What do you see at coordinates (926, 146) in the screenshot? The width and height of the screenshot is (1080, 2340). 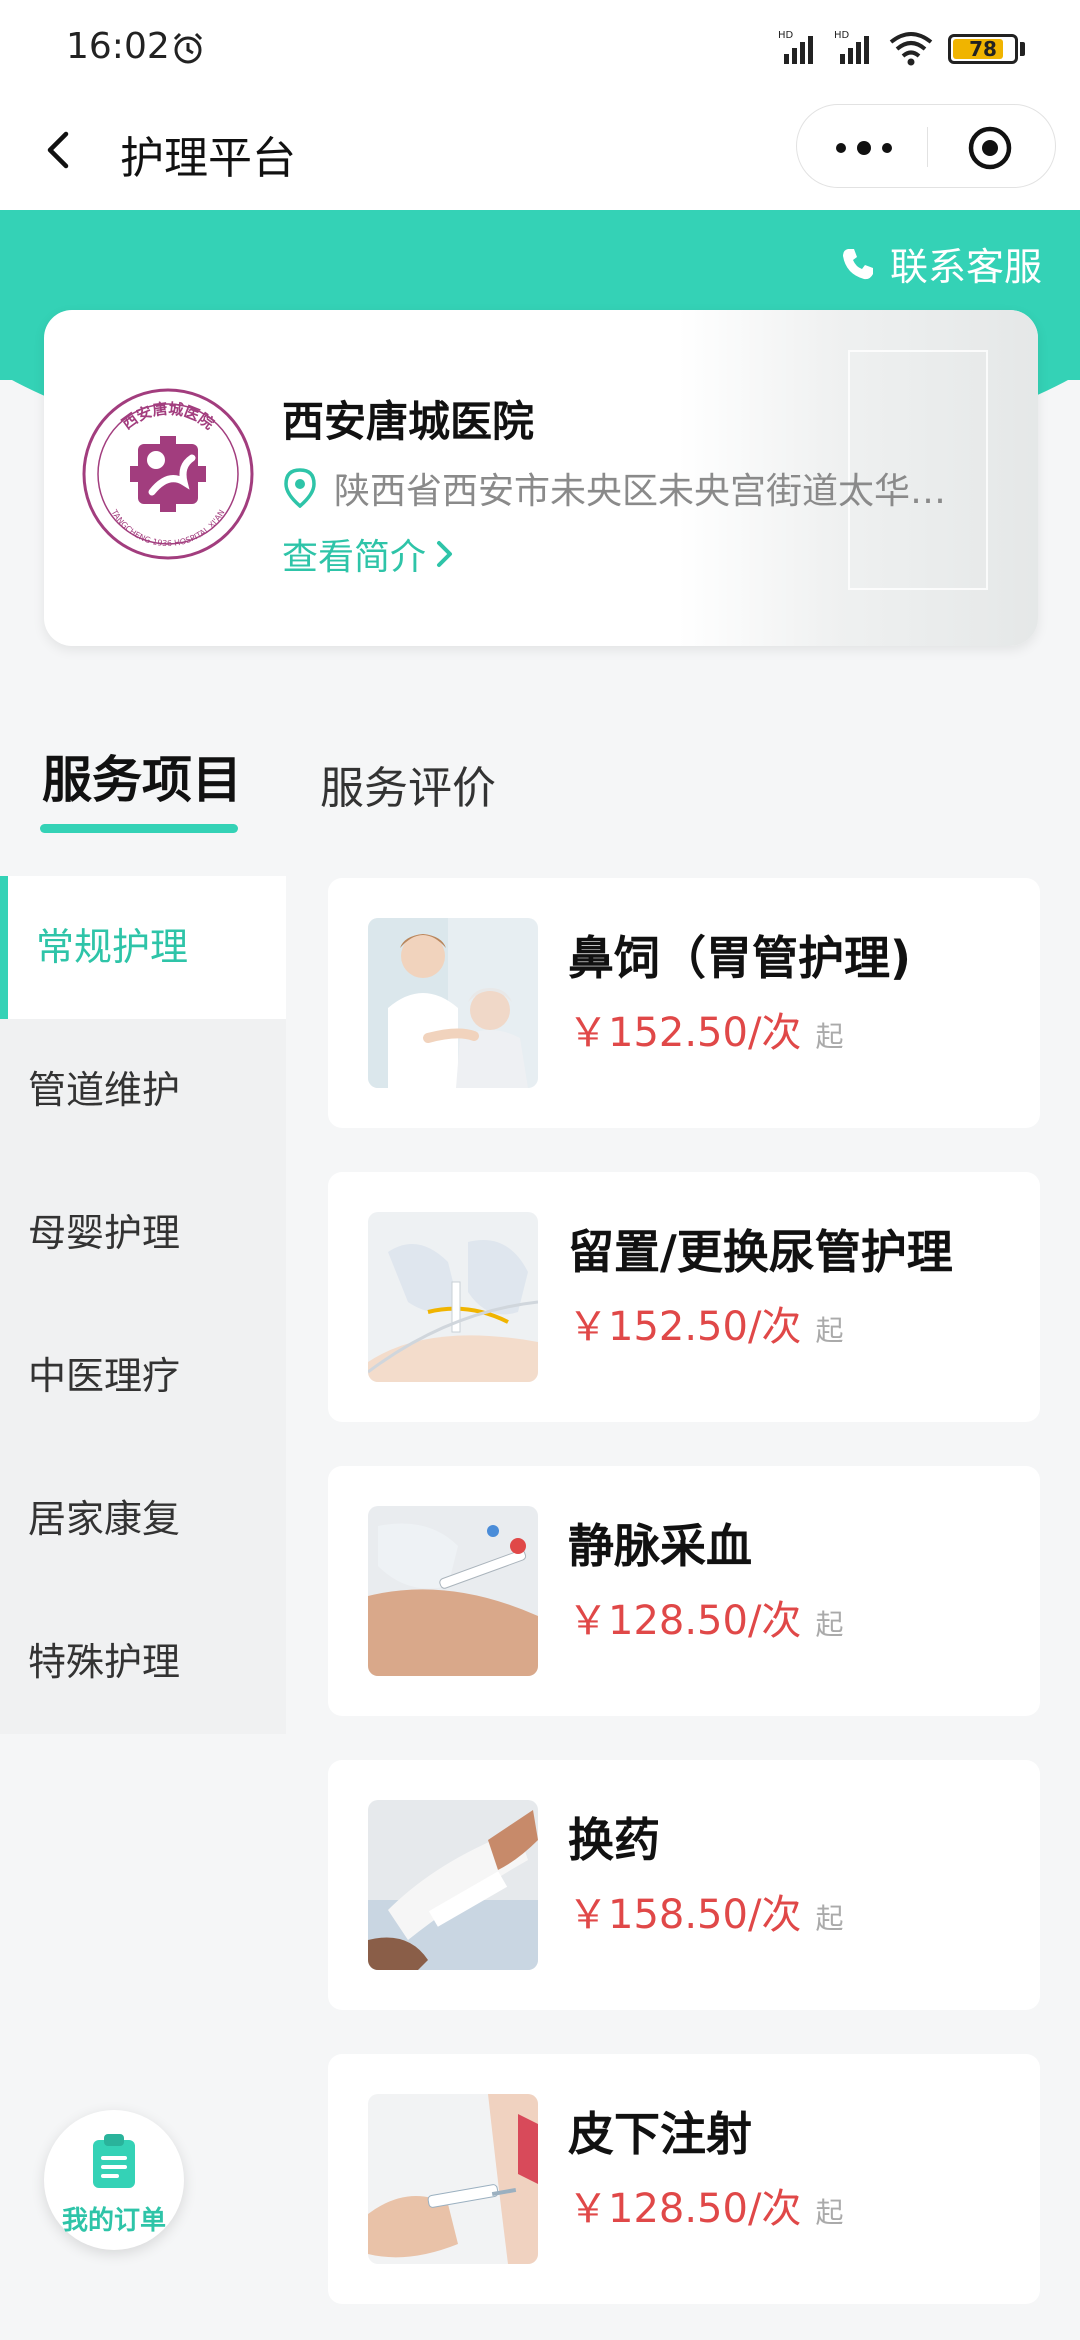 I see `mini-program-capsule` at bounding box center [926, 146].